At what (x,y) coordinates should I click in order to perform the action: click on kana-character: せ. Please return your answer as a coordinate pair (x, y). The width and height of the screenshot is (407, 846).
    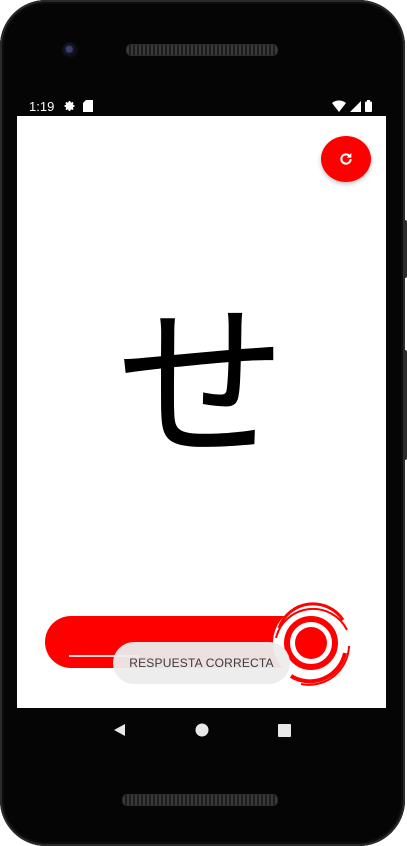
    Looking at the image, I should click on (201, 386).